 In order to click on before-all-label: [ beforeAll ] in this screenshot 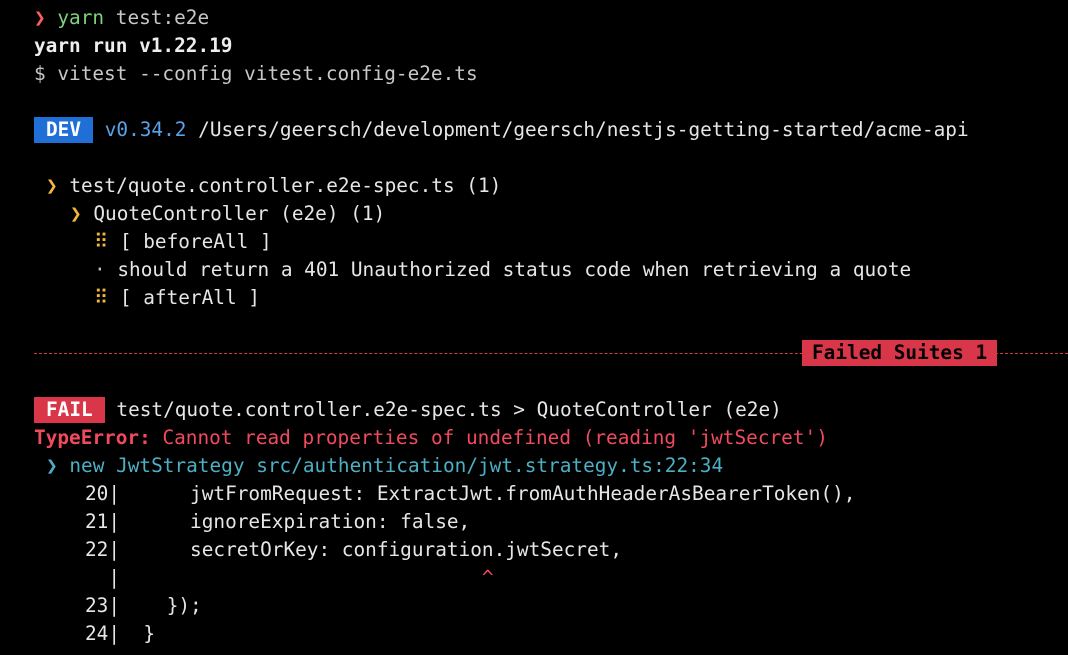, I will do `click(195, 241)`.